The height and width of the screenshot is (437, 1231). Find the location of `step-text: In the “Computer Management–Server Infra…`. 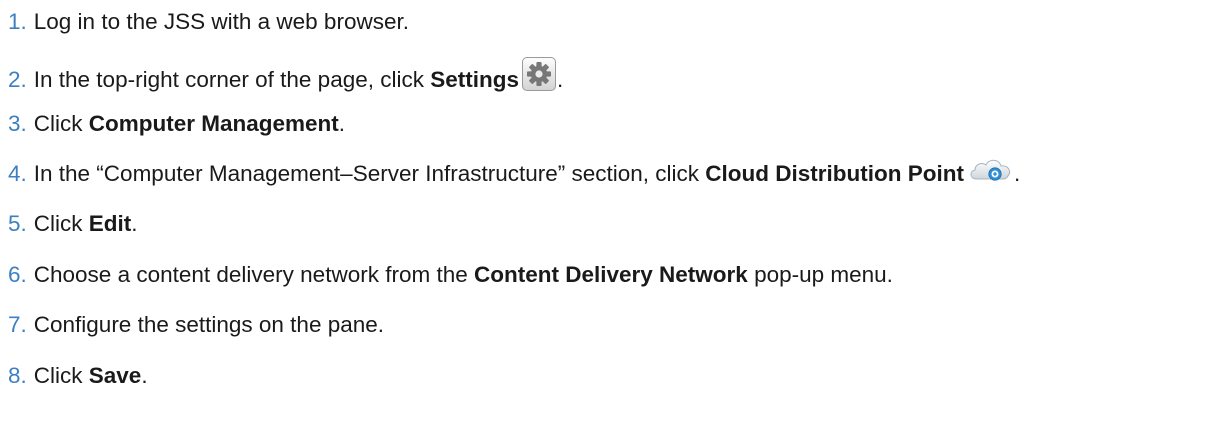

step-text: In the “Computer Management–Server Infra… is located at coordinates (369, 173).